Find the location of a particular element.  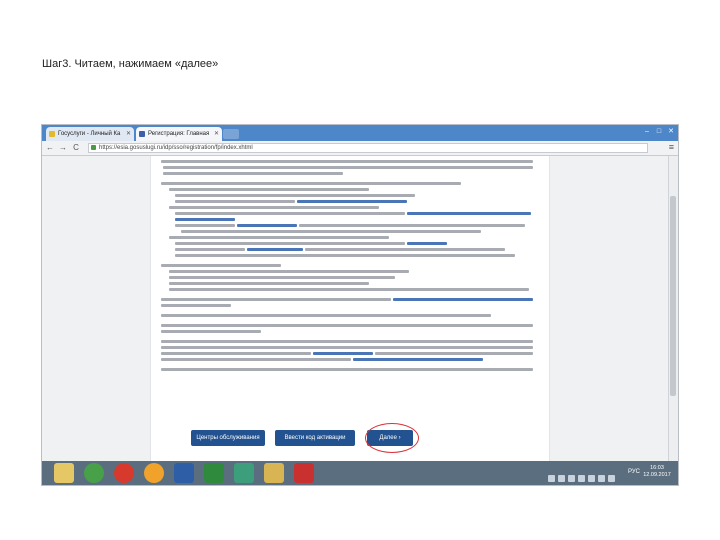

file-manager-icon is located at coordinates (64, 473).